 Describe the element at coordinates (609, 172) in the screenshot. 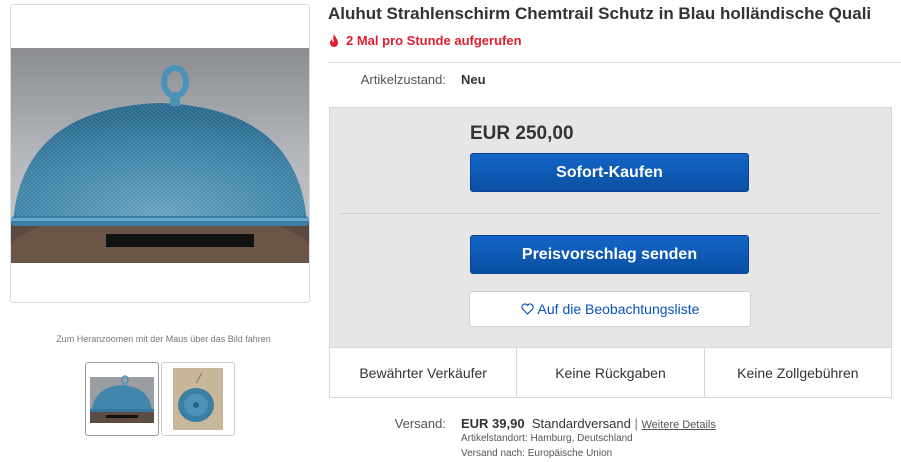

I see `buy-now-button: Sofort-Kaufen` at that location.